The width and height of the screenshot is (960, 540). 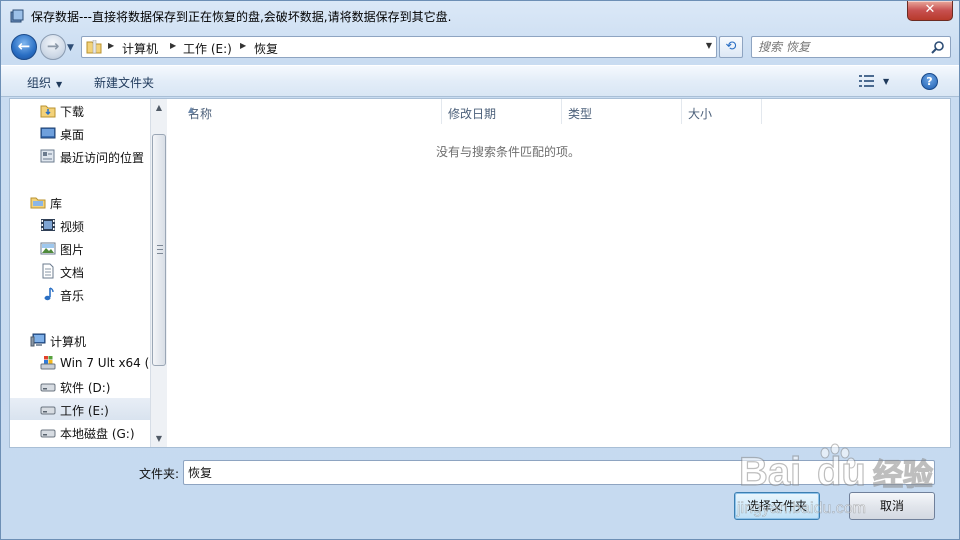 I want to click on close-button: ✕, so click(x=930, y=11).